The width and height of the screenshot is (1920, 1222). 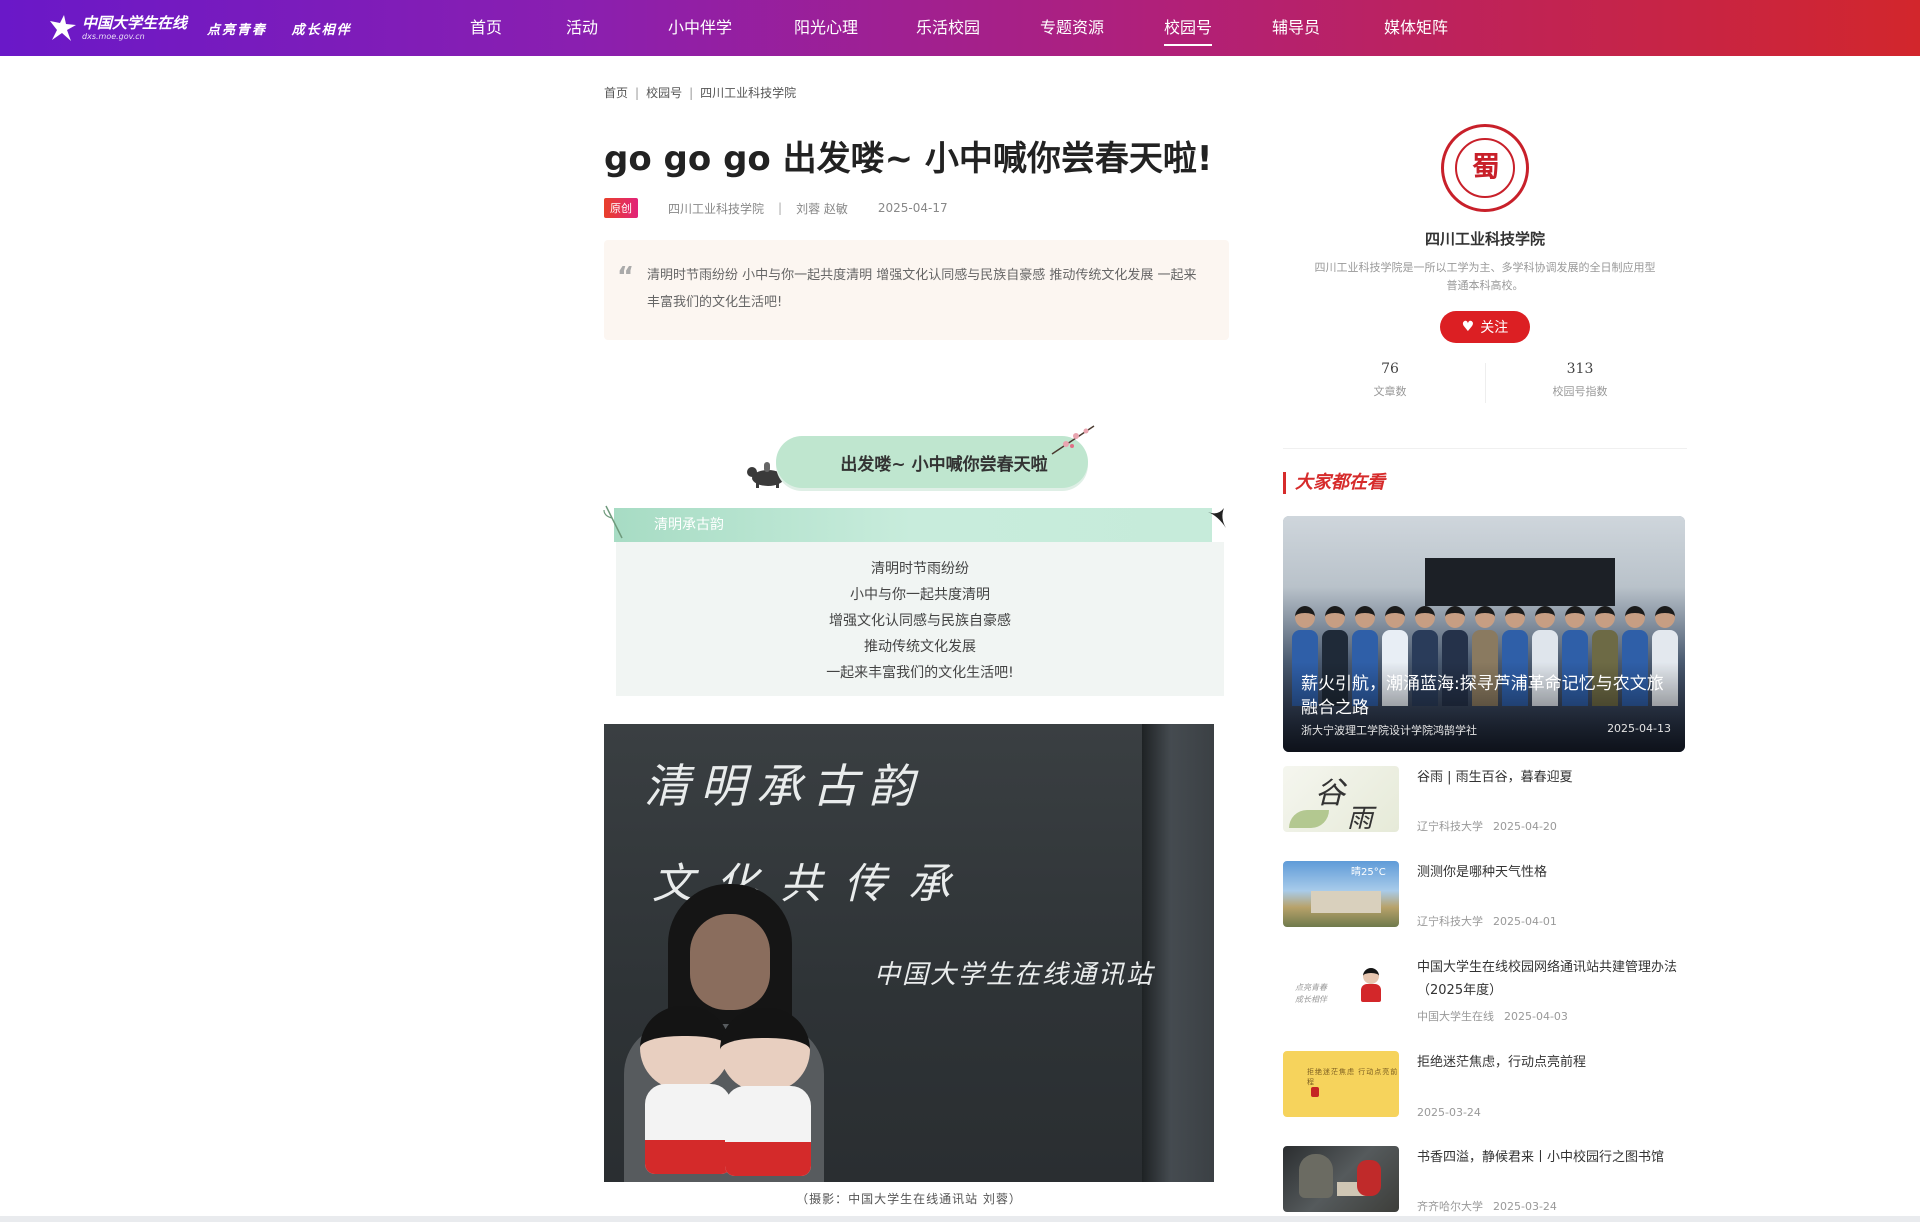 I want to click on photo-caption: （摄影：中国大学生在线通讯站 刘蓉）, so click(x=909, y=1199).